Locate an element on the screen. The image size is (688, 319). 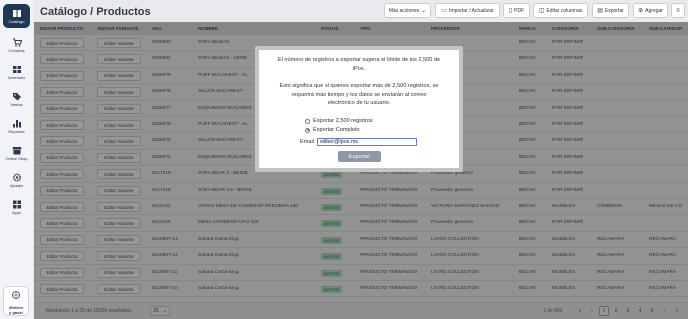
edit-columns-label: Editar columnas is located at coordinates (564, 10).